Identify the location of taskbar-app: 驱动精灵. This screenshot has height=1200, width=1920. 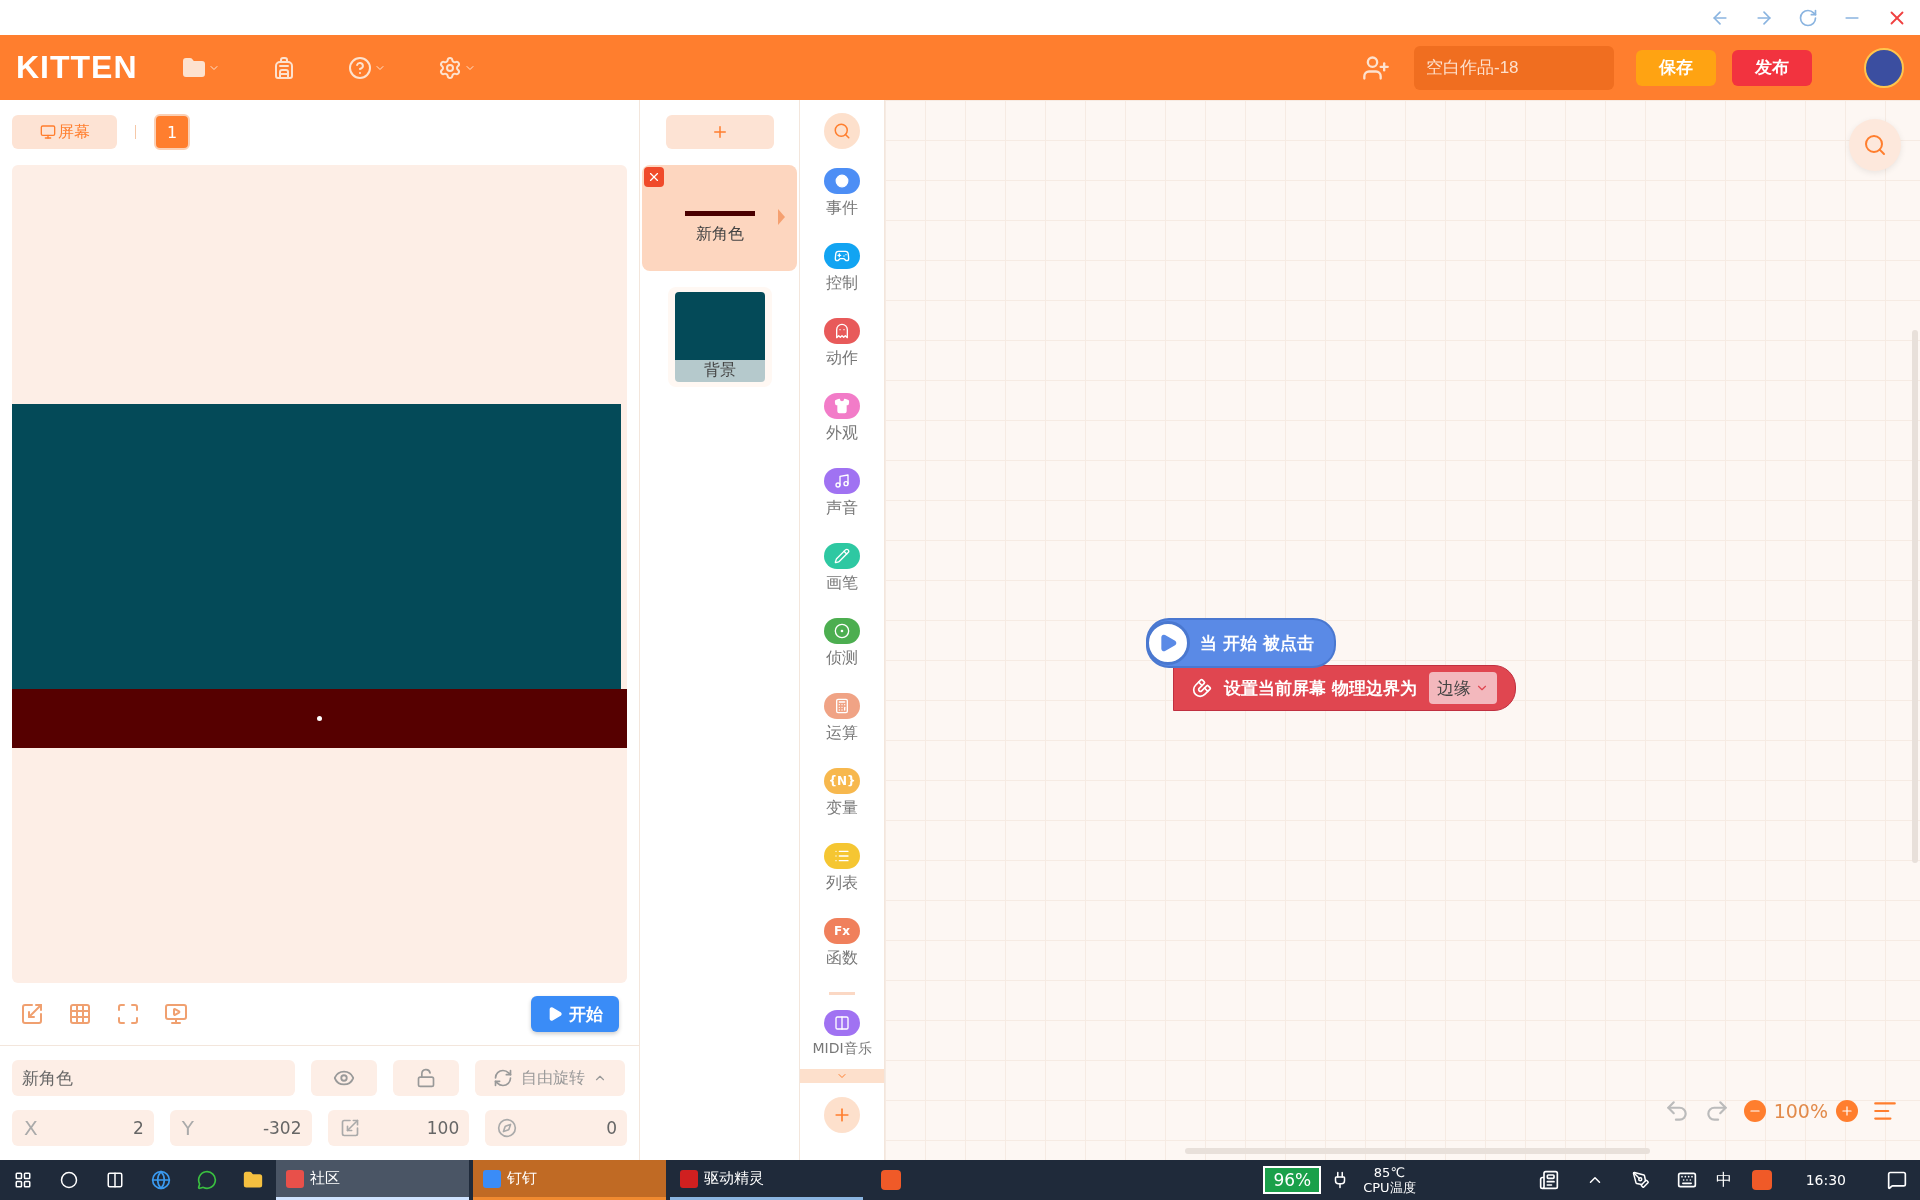
(766, 1180).